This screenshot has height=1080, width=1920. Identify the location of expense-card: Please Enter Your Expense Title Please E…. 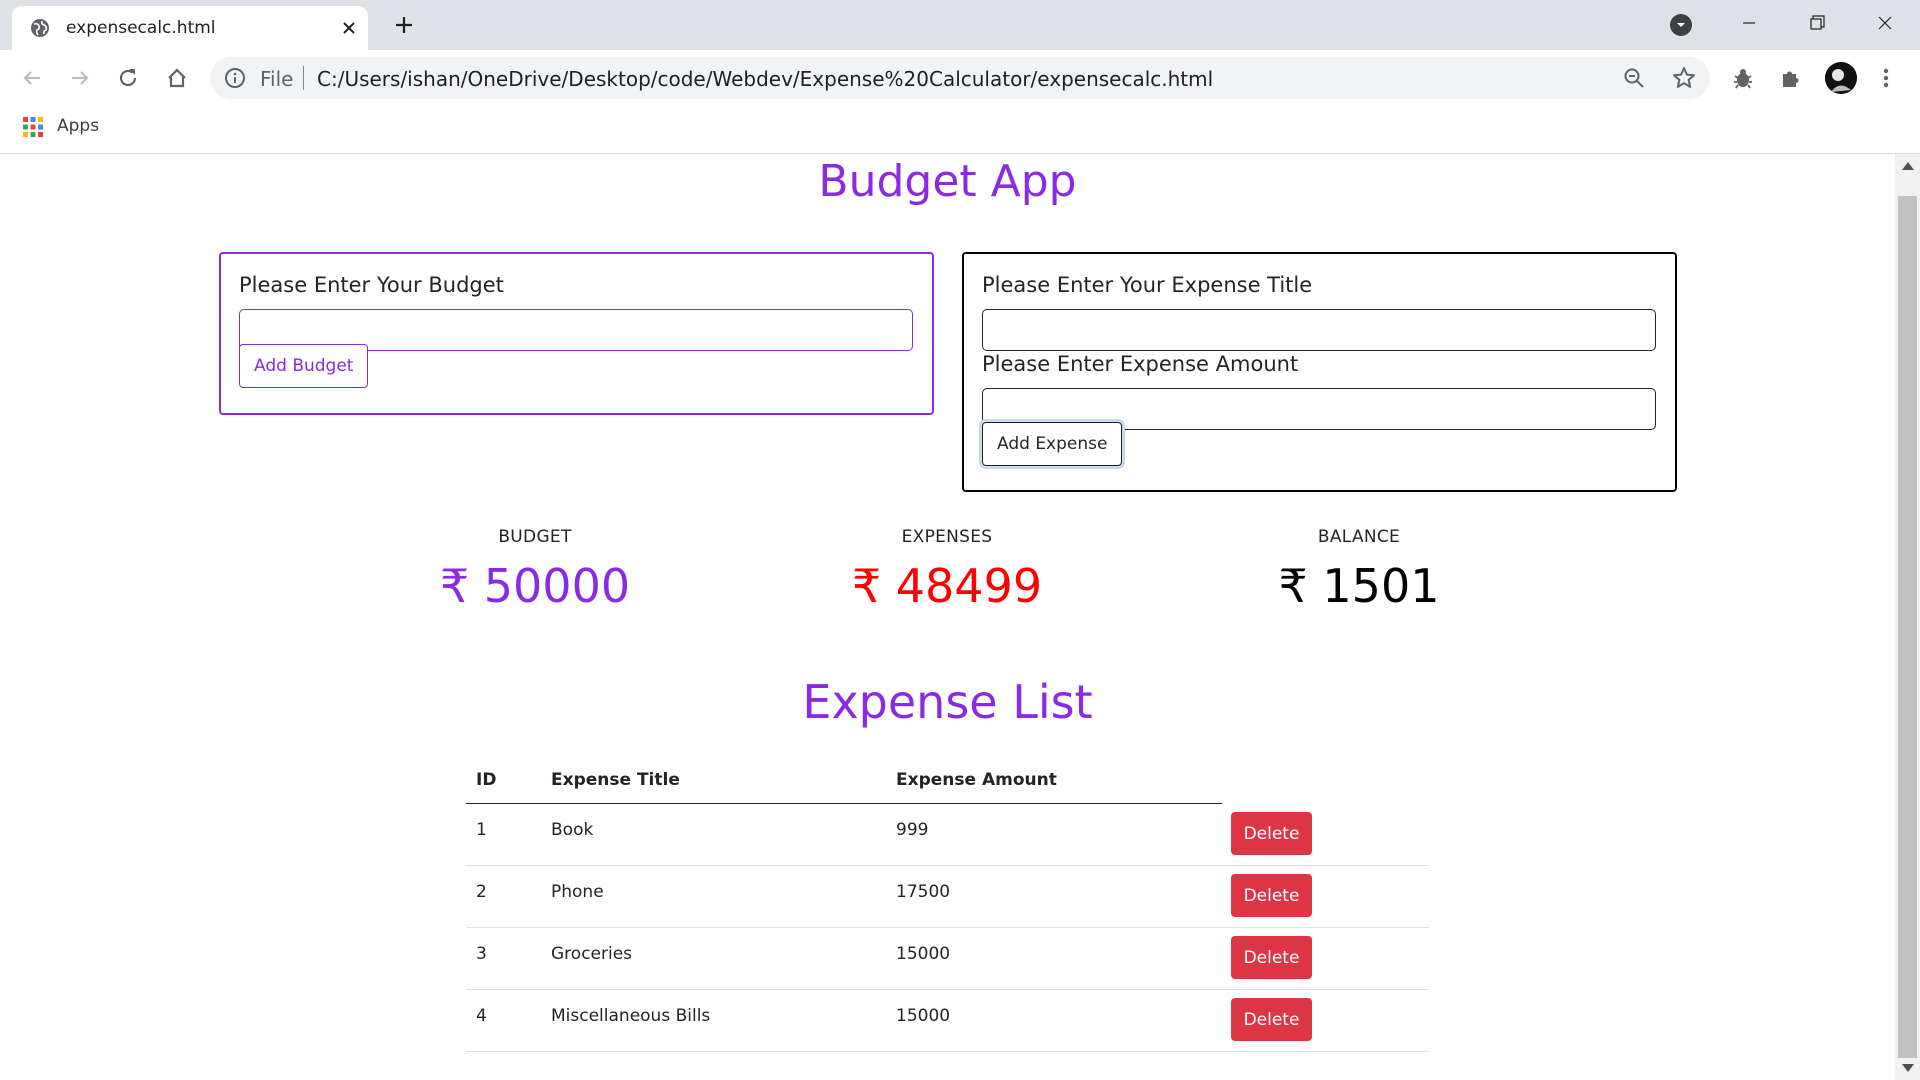
(1319, 372).